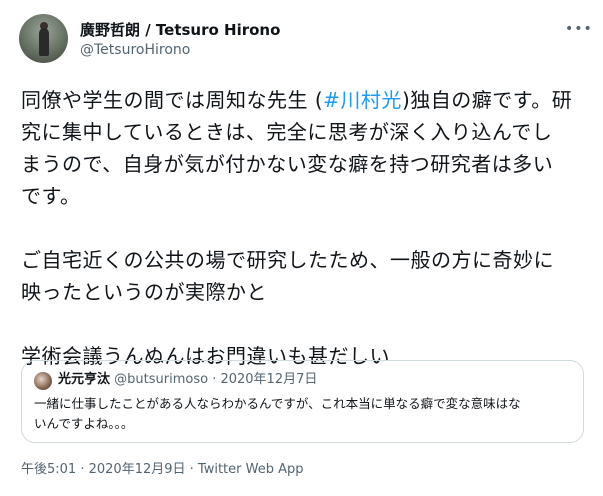  I want to click on tweet-footer: 午後5:01 · 2020年12月9日 · Twitter Web App, so click(162, 470).